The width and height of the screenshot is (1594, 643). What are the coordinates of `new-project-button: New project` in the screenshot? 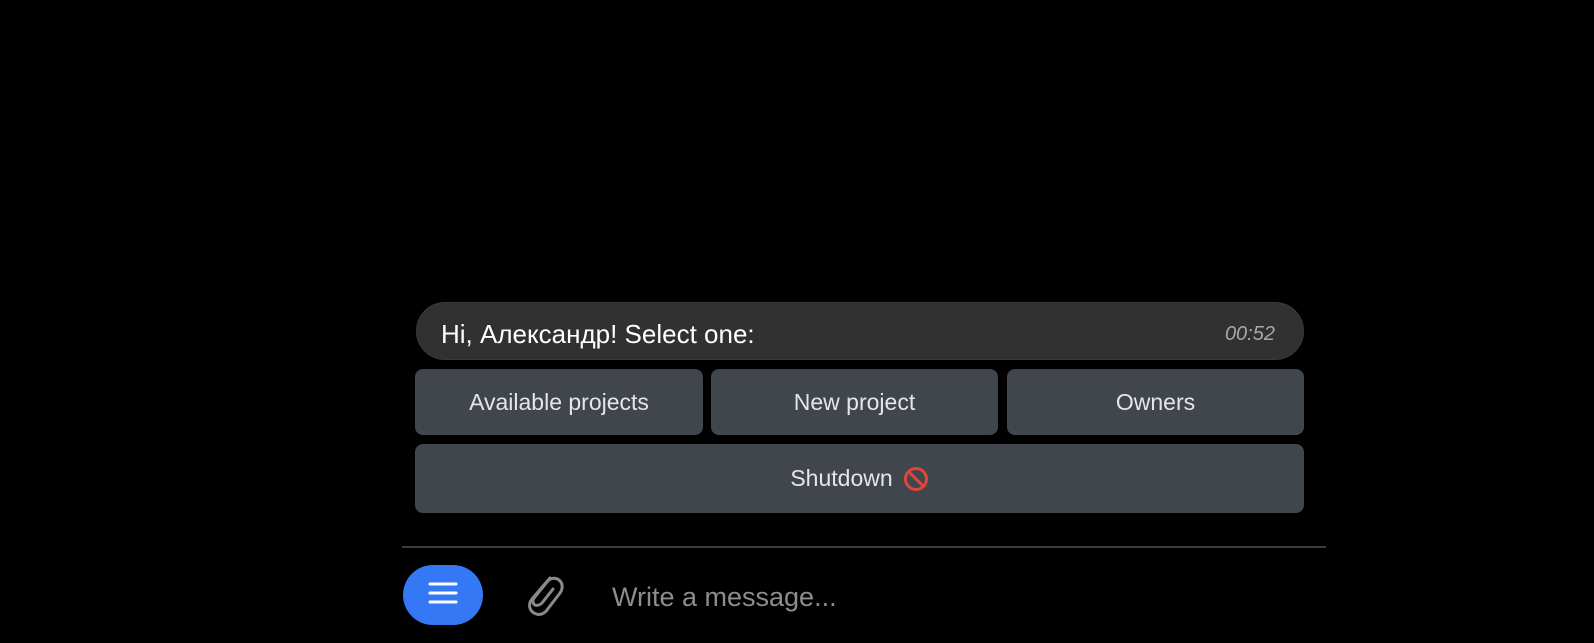 It's located at (854, 402).